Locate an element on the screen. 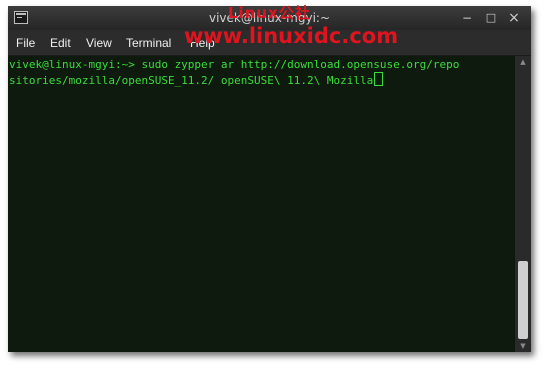 This screenshot has width=550, height=375. watermark-logo: Linux公社 is located at coordinates (269, 13).